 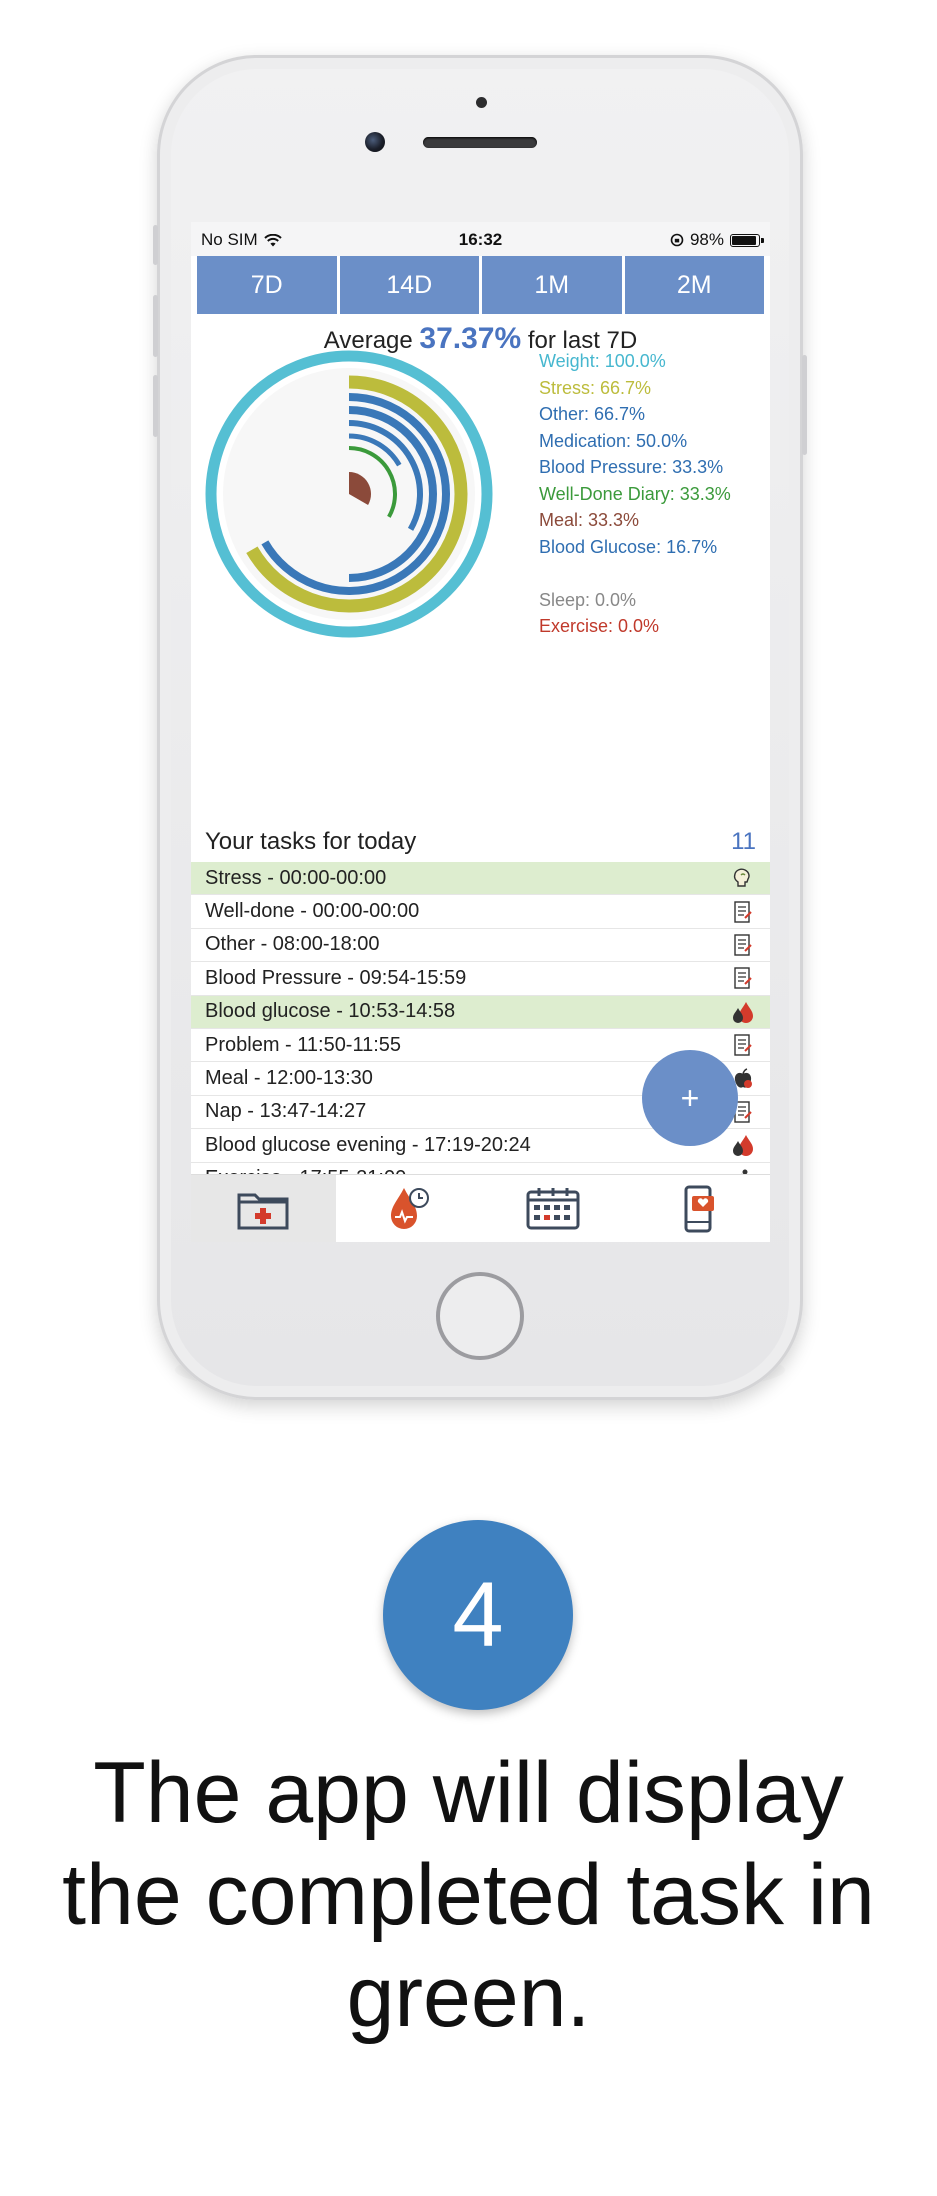 I want to click on calendar-icon, so click(x=553, y=1209).